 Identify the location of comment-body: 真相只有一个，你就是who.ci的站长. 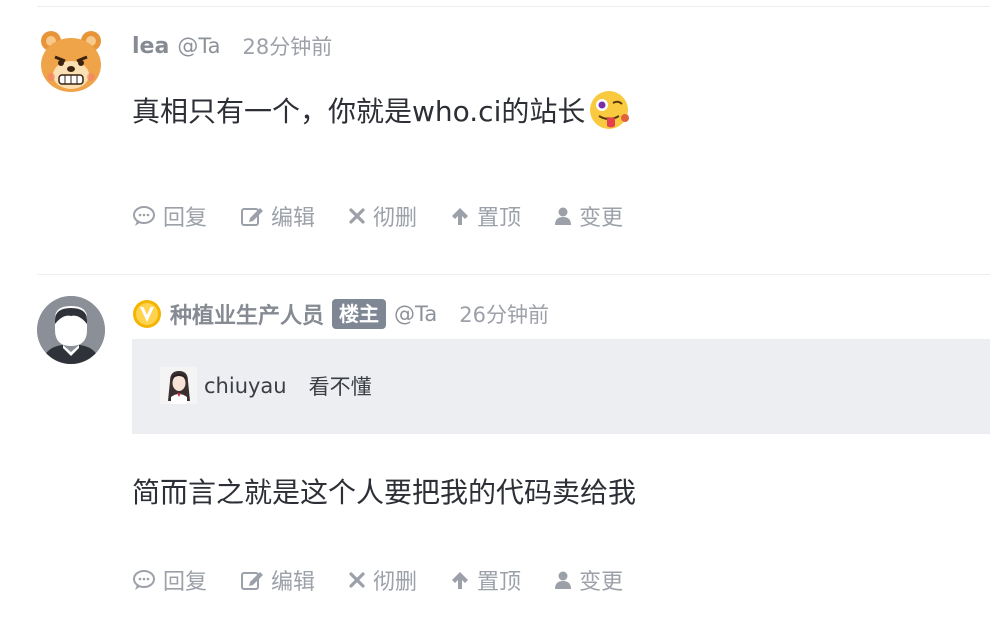
(381, 110).